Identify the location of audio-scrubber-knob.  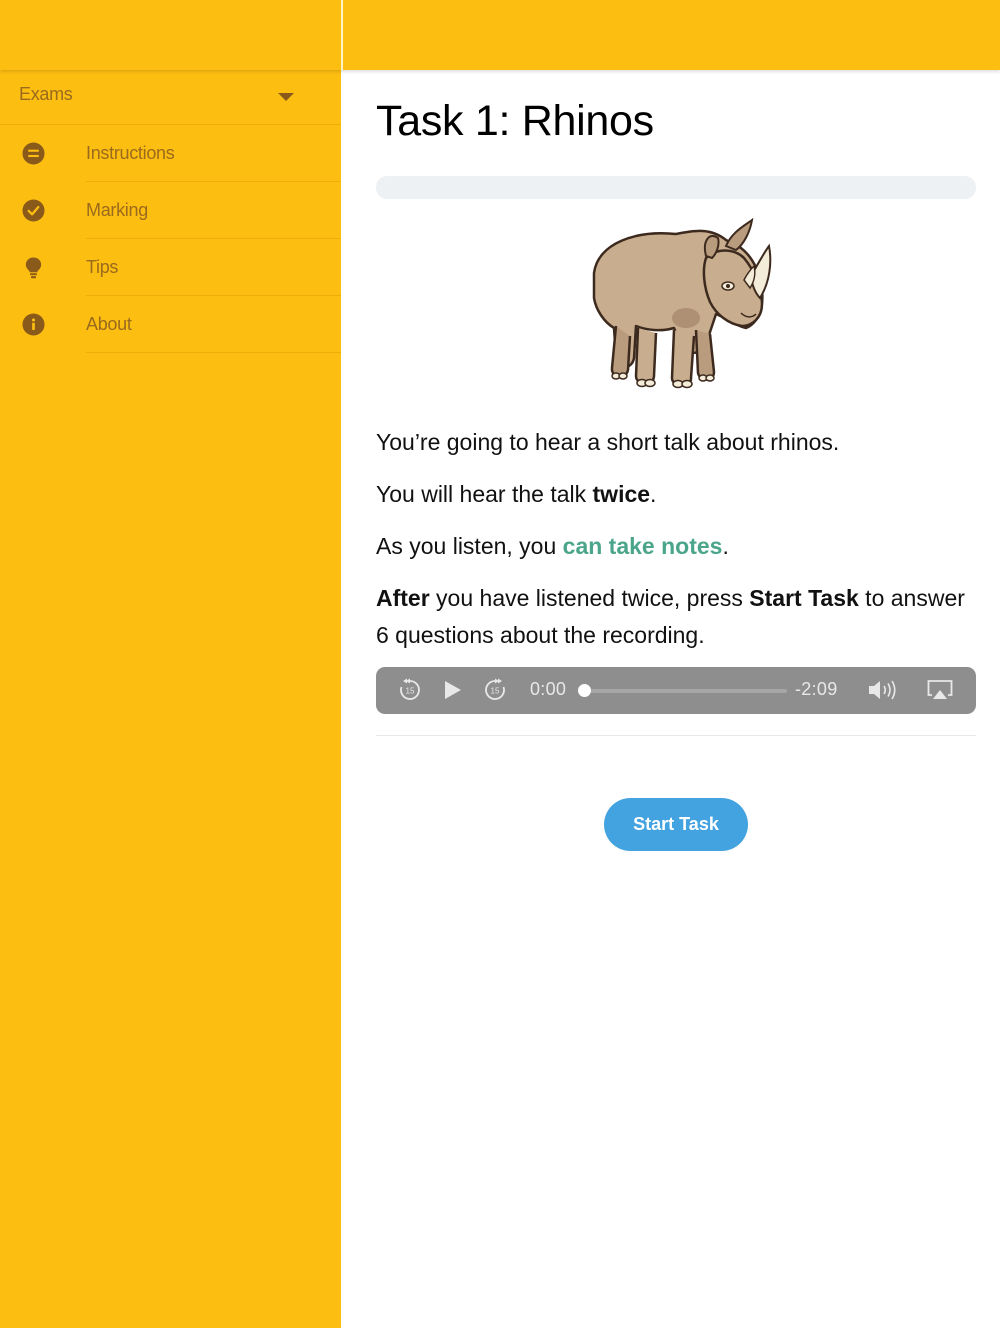
(584, 690).